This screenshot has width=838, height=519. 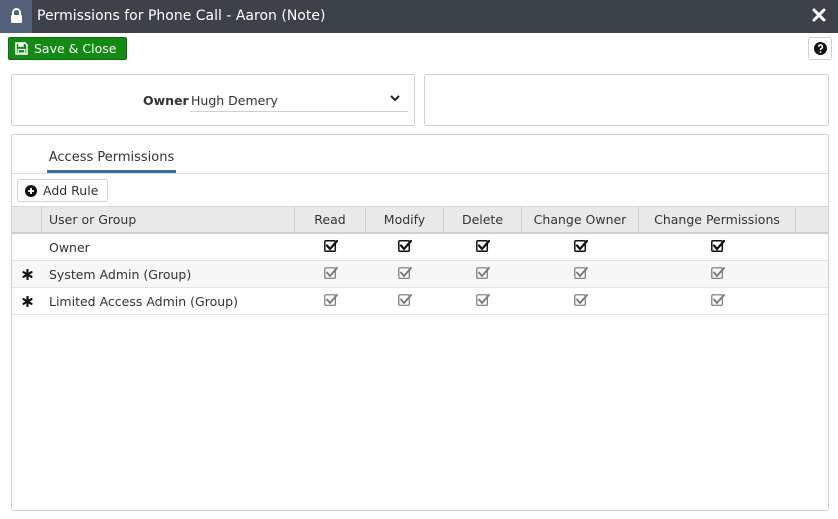 I want to click on user-or-group-cell: Owner, so click(x=69, y=247).